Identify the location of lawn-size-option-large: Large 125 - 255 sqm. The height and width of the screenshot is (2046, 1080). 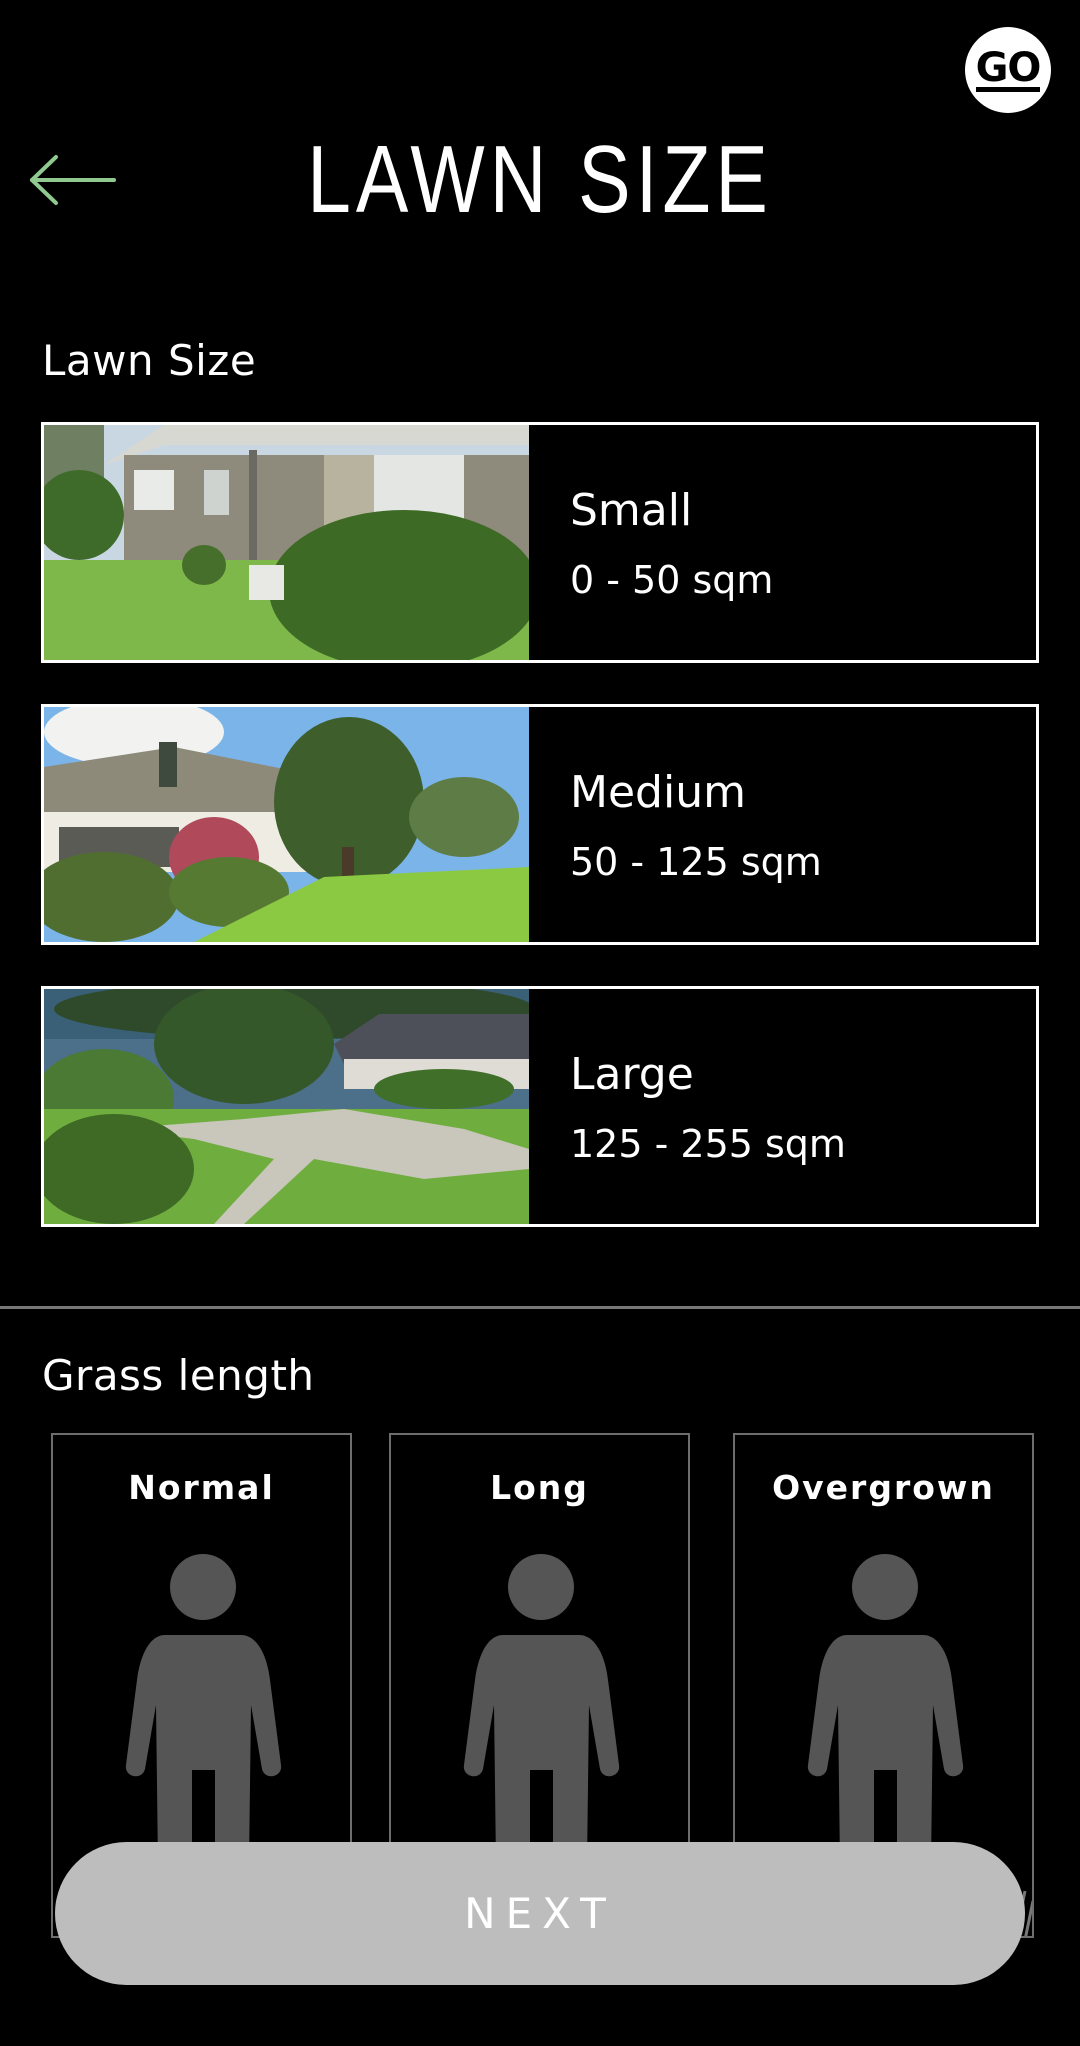
(540, 1106).